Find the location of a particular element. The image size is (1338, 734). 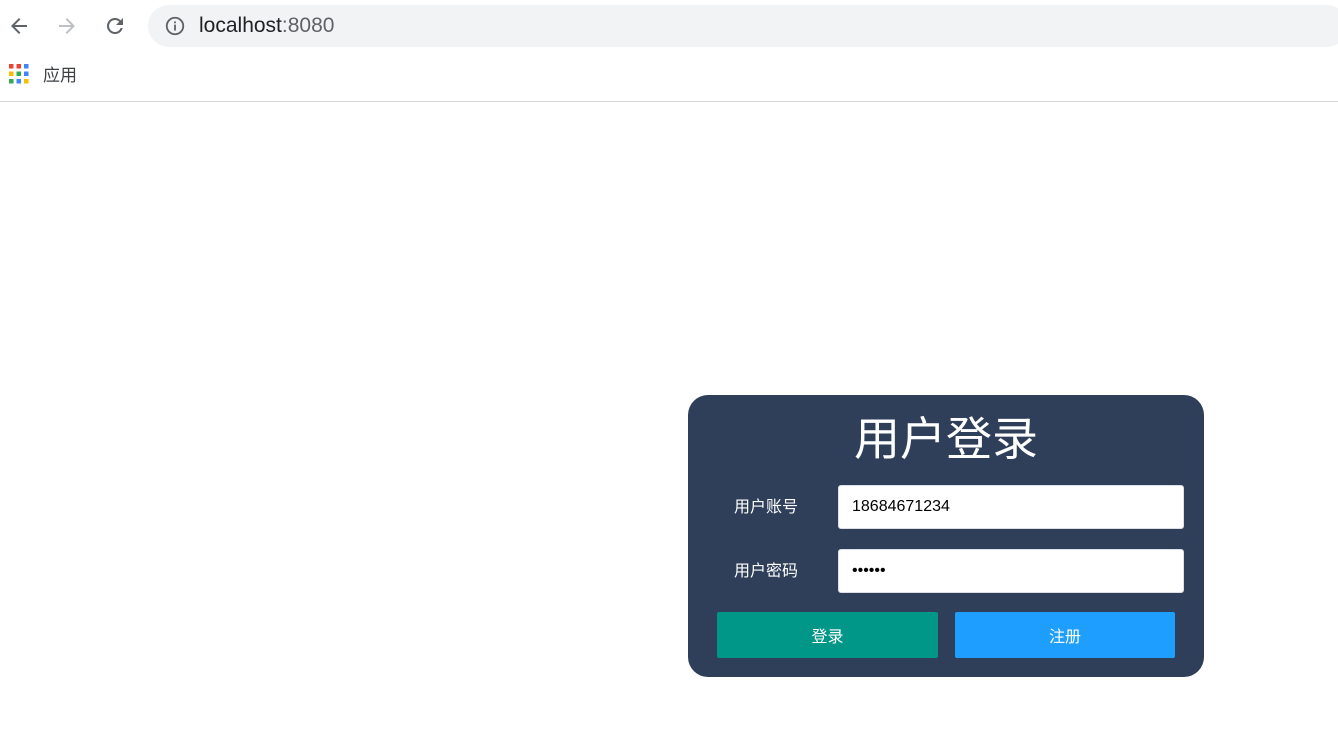

forward-button is located at coordinates (67, 26).